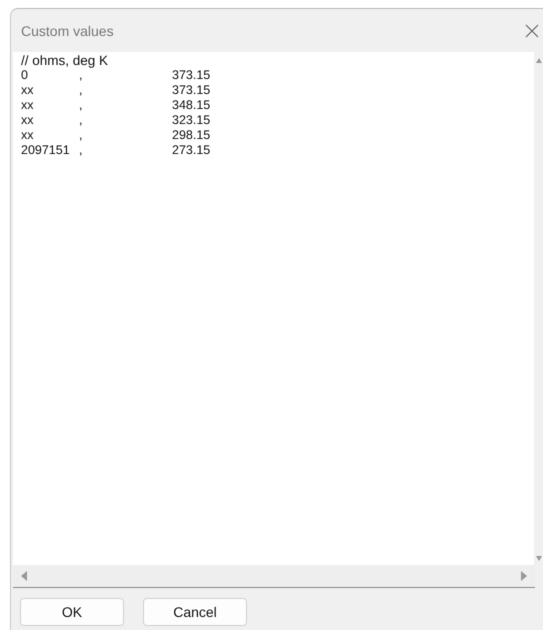  Describe the element at coordinates (25, 75) in the screenshot. I see `resistance-value: 0` at that location.